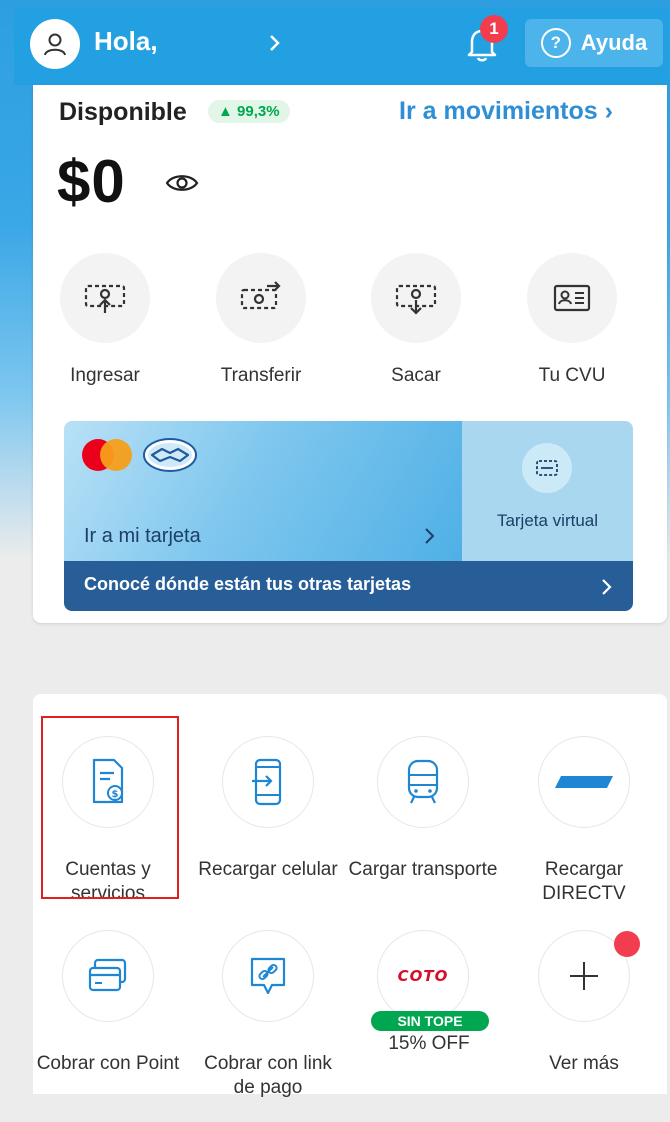 The image size is (670, 1122). I want to click on quick-action-label: Transferir, so click(261, 375).